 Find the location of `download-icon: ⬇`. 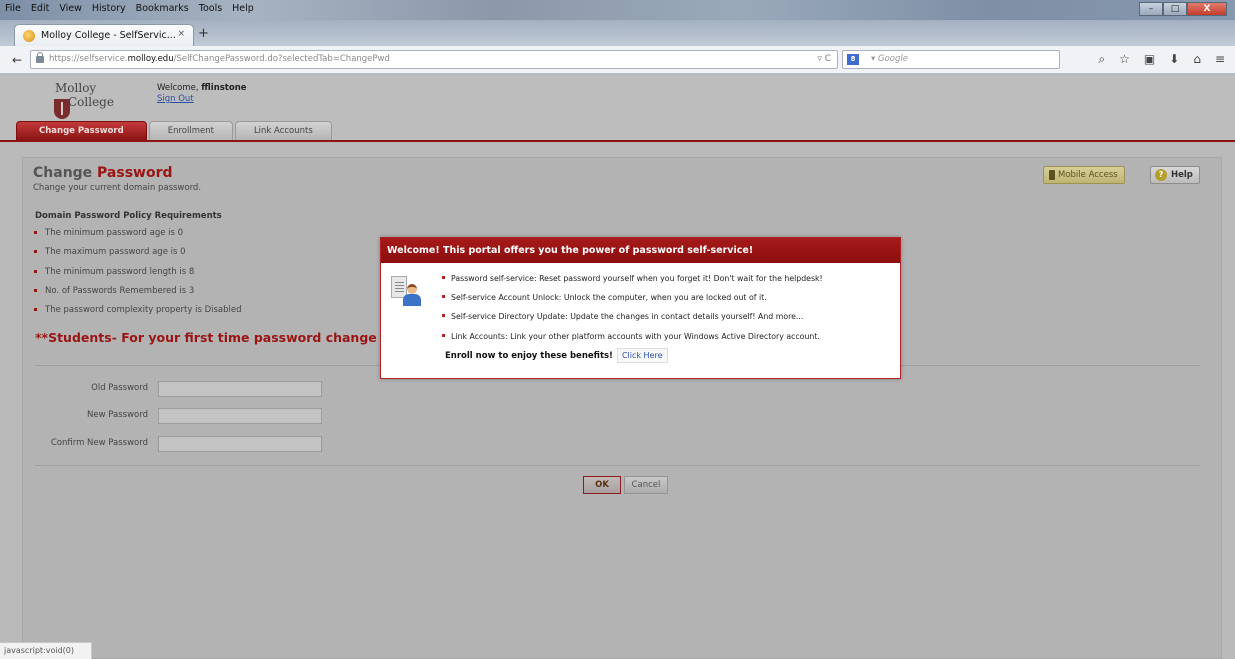

download-icon: ⬇ is located at coordinates (1174, 59).